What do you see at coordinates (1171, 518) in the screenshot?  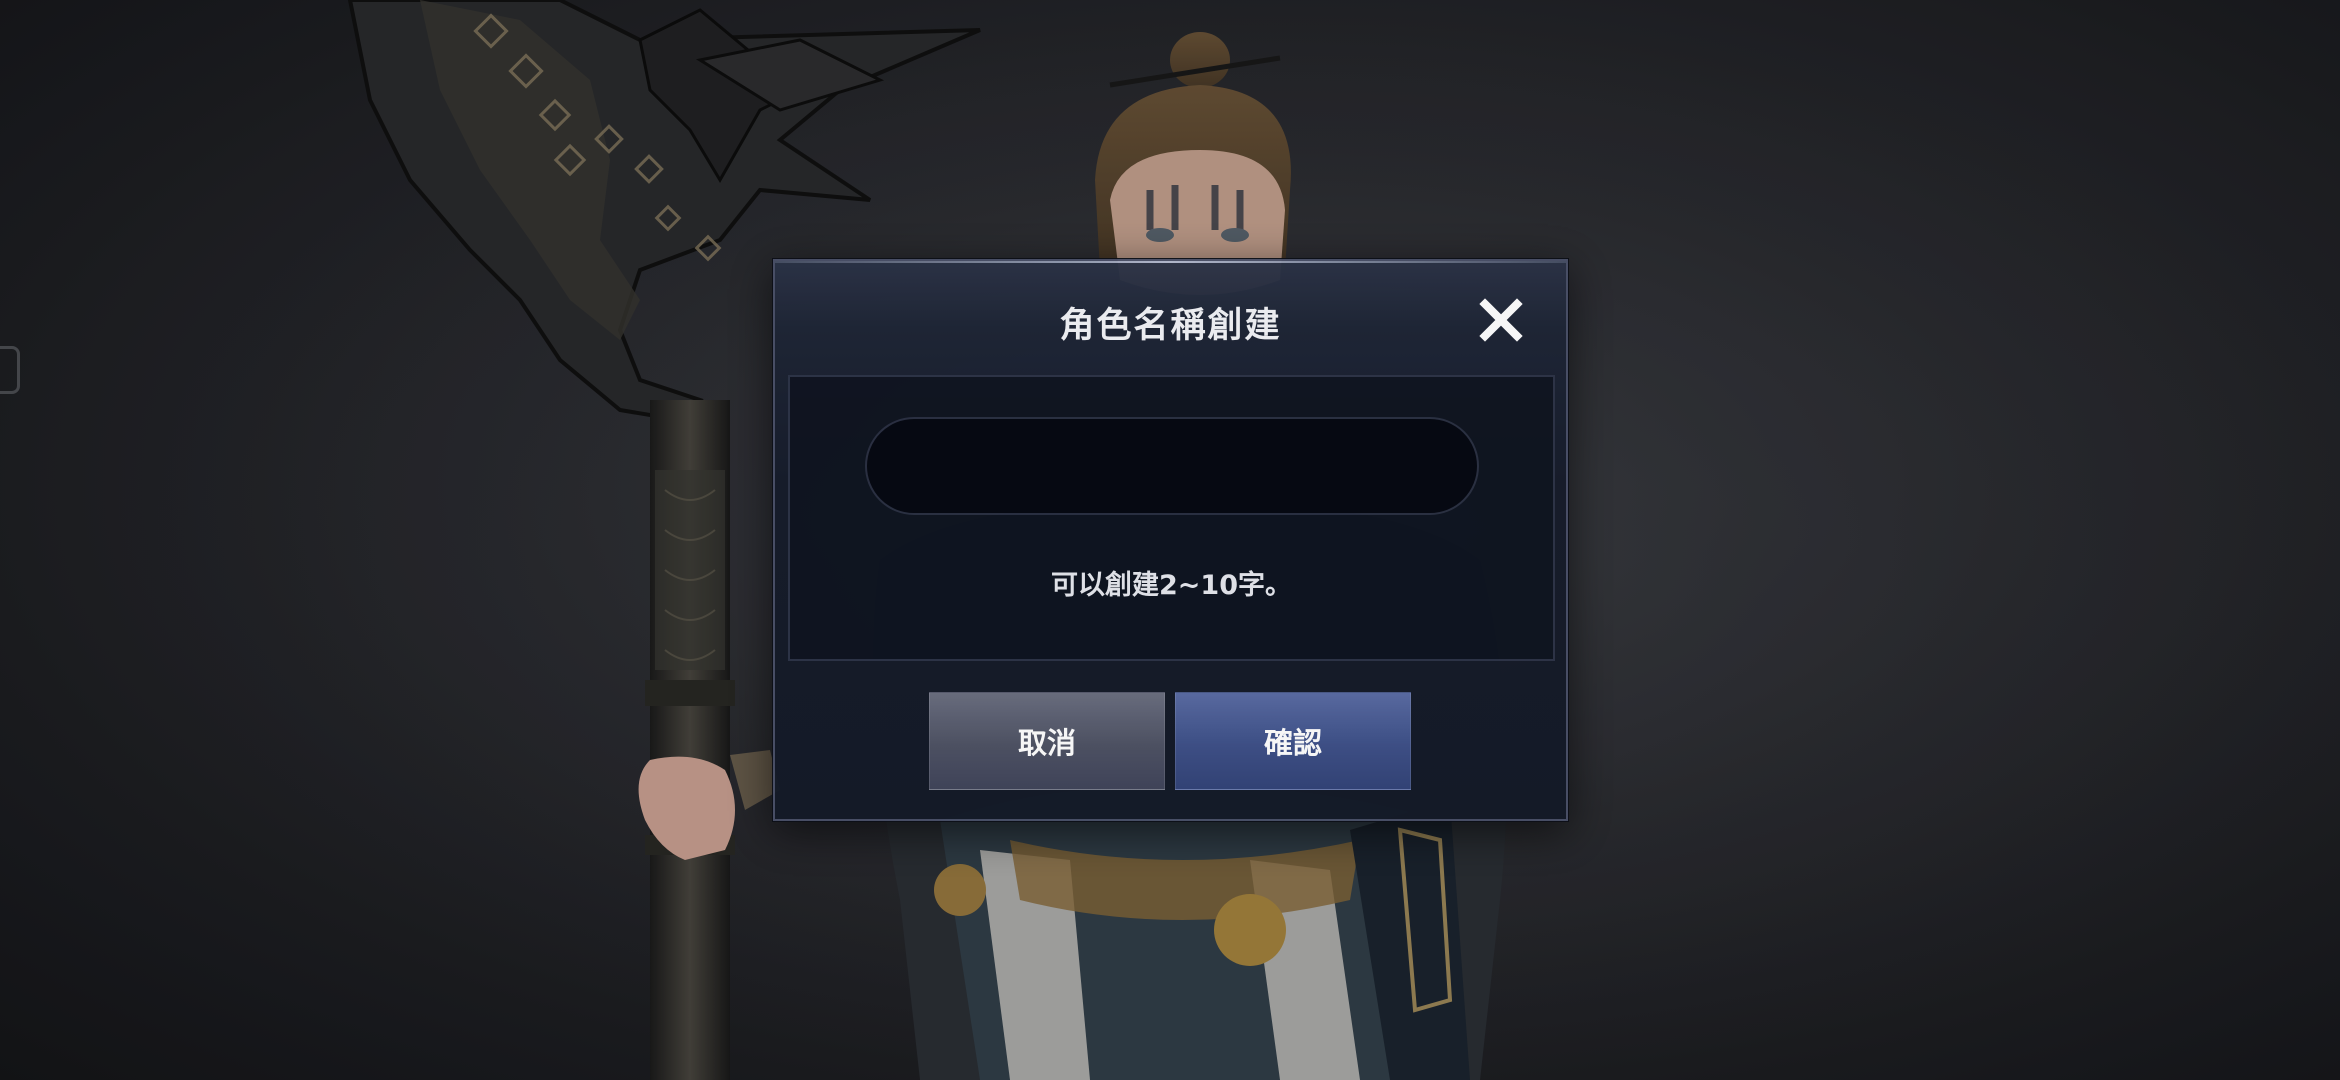 I see `dialog-body: 可以創建2~10字。` at bounding box center [1171, 518].